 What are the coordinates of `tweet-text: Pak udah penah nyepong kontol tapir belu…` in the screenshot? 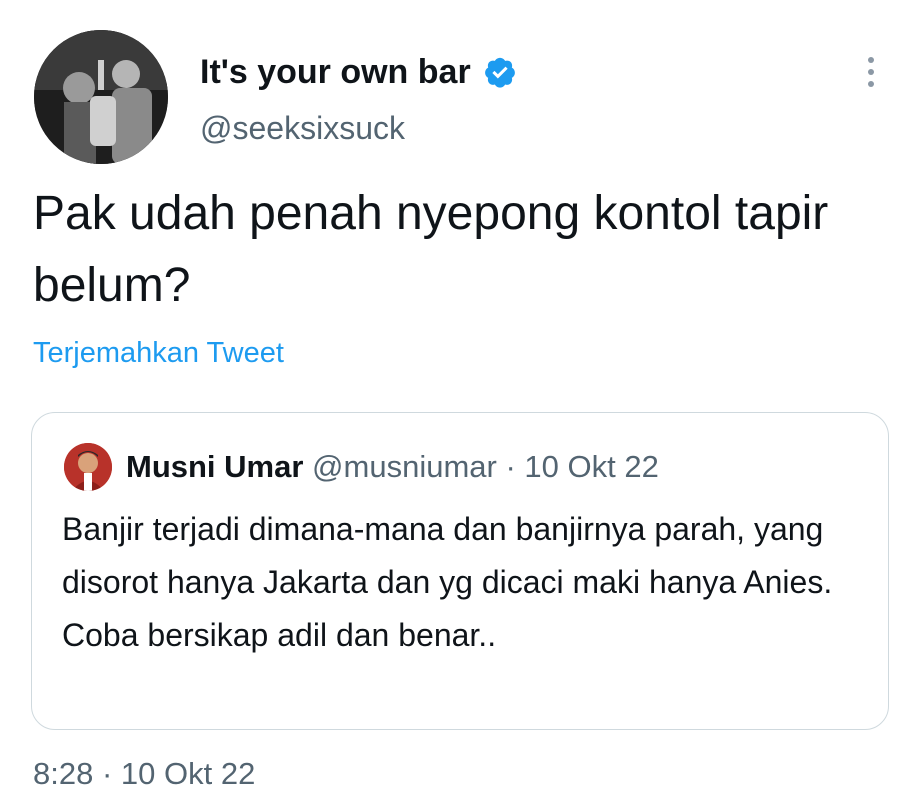 It's located at (431, 249).